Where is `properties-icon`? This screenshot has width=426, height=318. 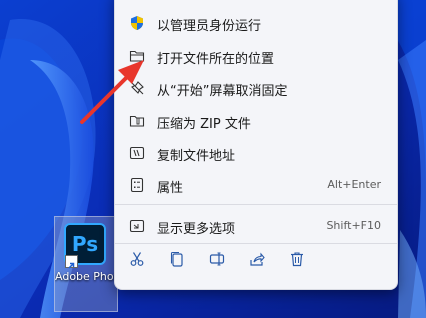 properties-icon is located at coordinates (137, 185).